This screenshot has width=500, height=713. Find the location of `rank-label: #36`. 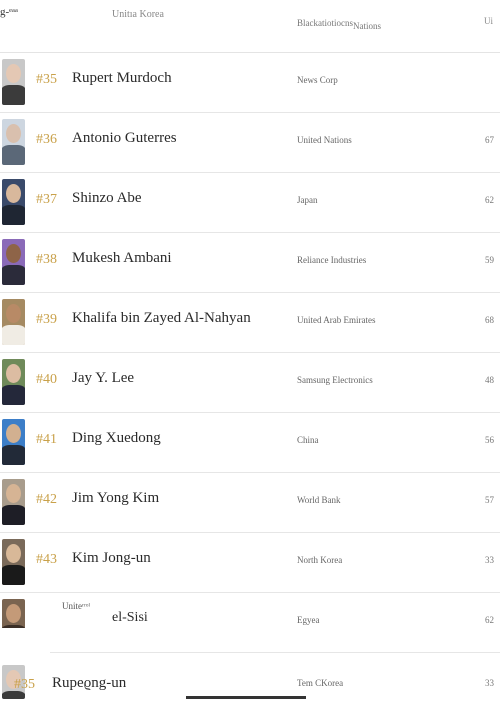

rank-label: #36 is located at coordinates (46, 139).